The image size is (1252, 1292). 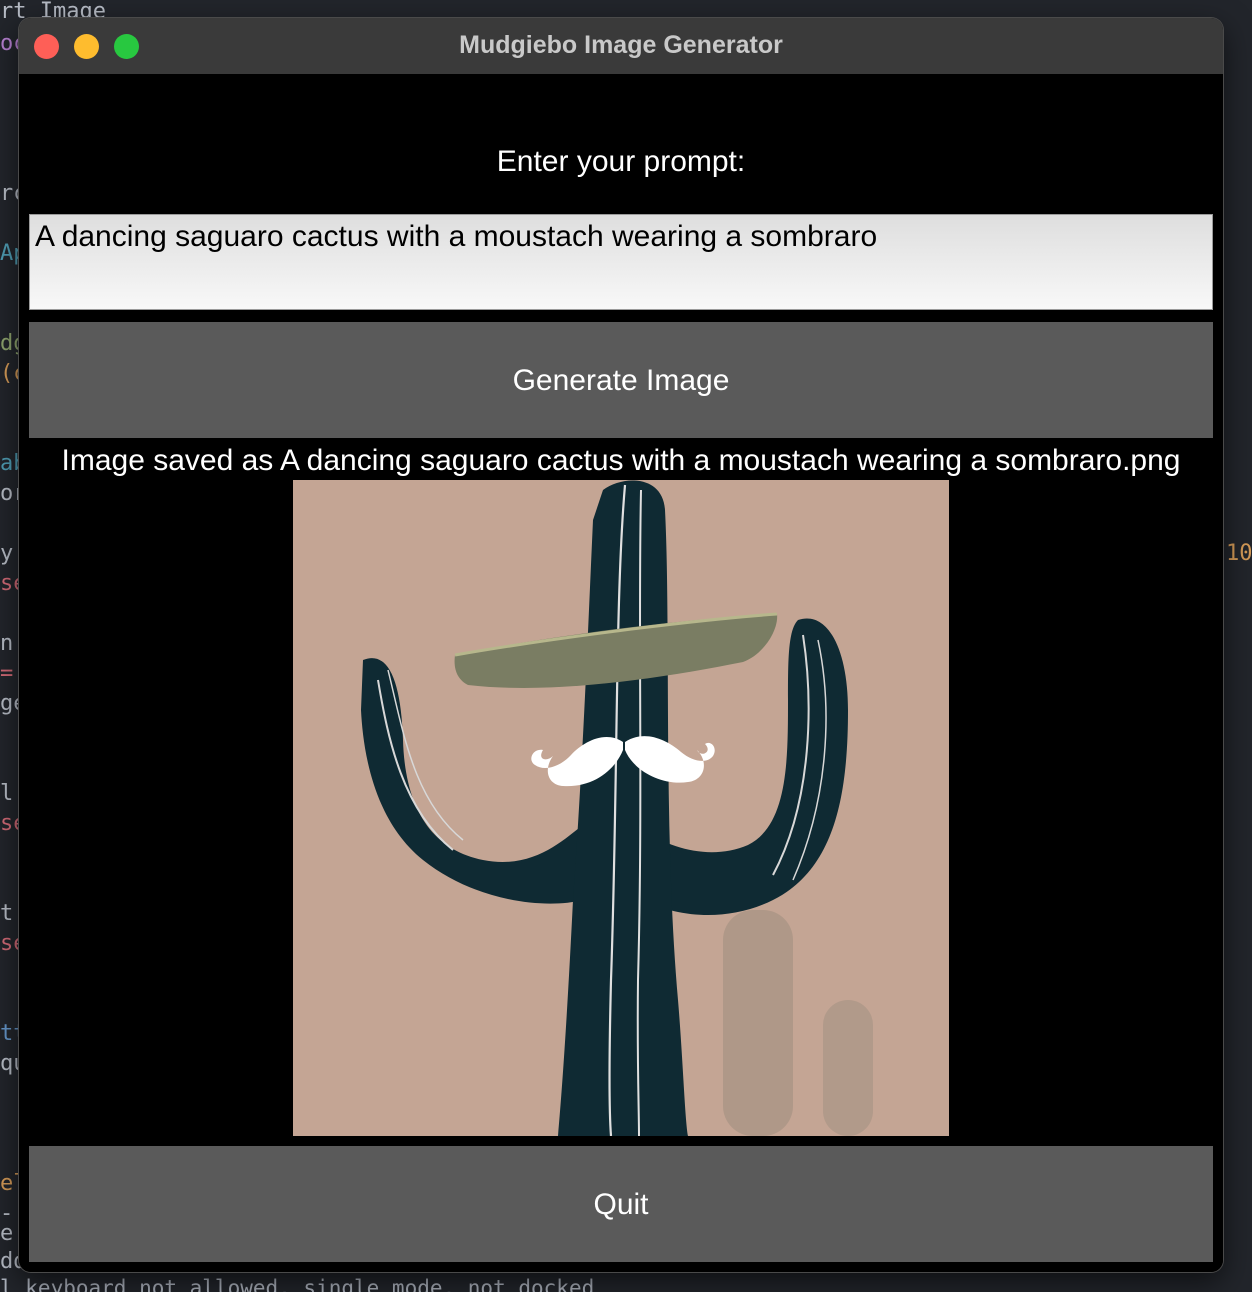 What do you see at coordinates (126, 46) in the screenshot?
I see `maximize-window-button` at bounding box center [126, 46].